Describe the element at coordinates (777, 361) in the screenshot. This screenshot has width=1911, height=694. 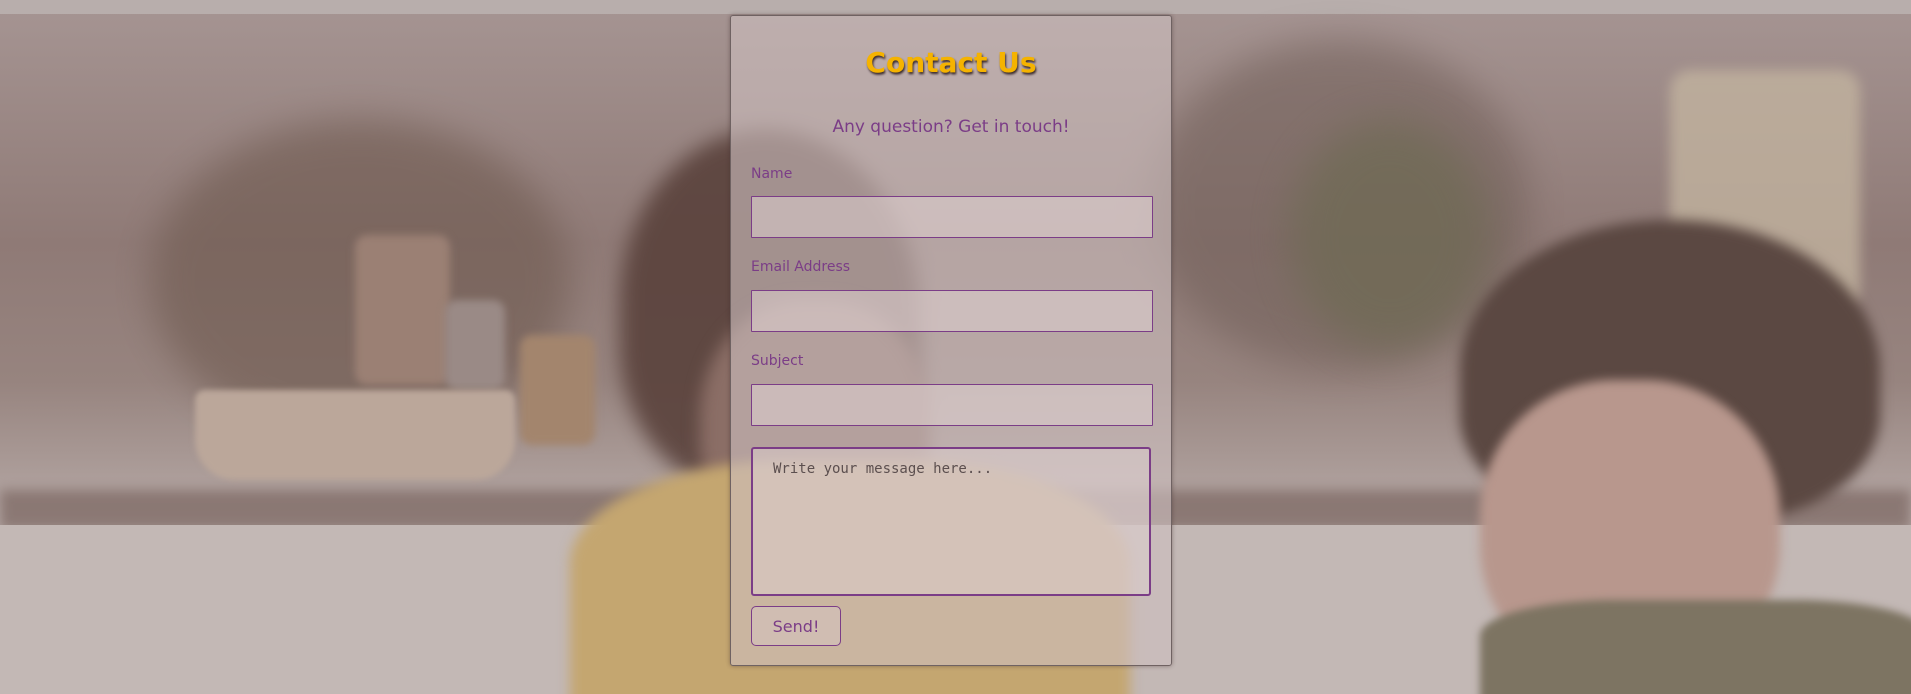
I see `subject-label: Subject` at that location.